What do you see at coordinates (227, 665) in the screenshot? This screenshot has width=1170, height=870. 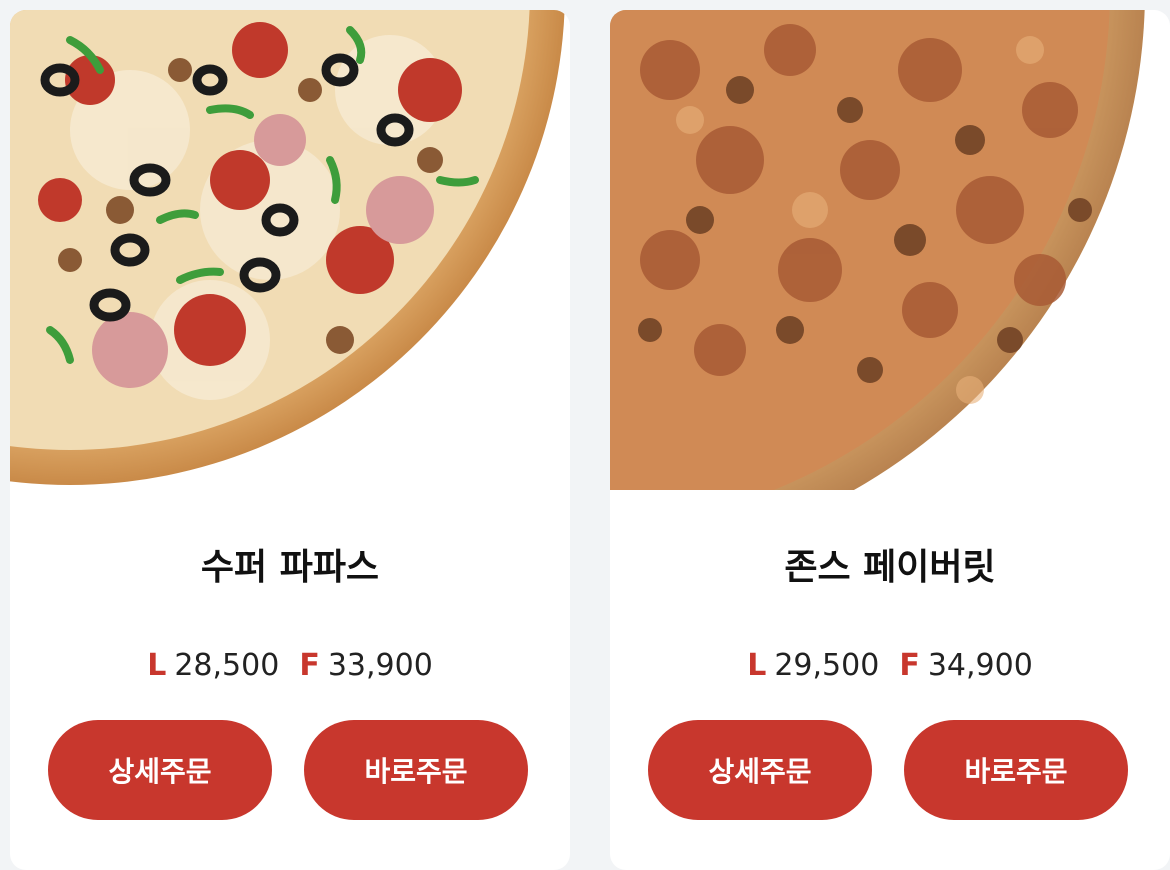 I see `price-value: 28,500` at bounding box center [227, 665].